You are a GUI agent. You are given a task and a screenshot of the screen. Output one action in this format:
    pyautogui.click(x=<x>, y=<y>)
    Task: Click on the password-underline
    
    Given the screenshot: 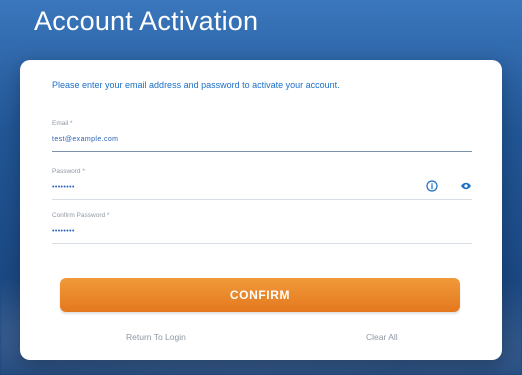 What is the action you would take?
    pyautogui.click(x=262, y=199)
    